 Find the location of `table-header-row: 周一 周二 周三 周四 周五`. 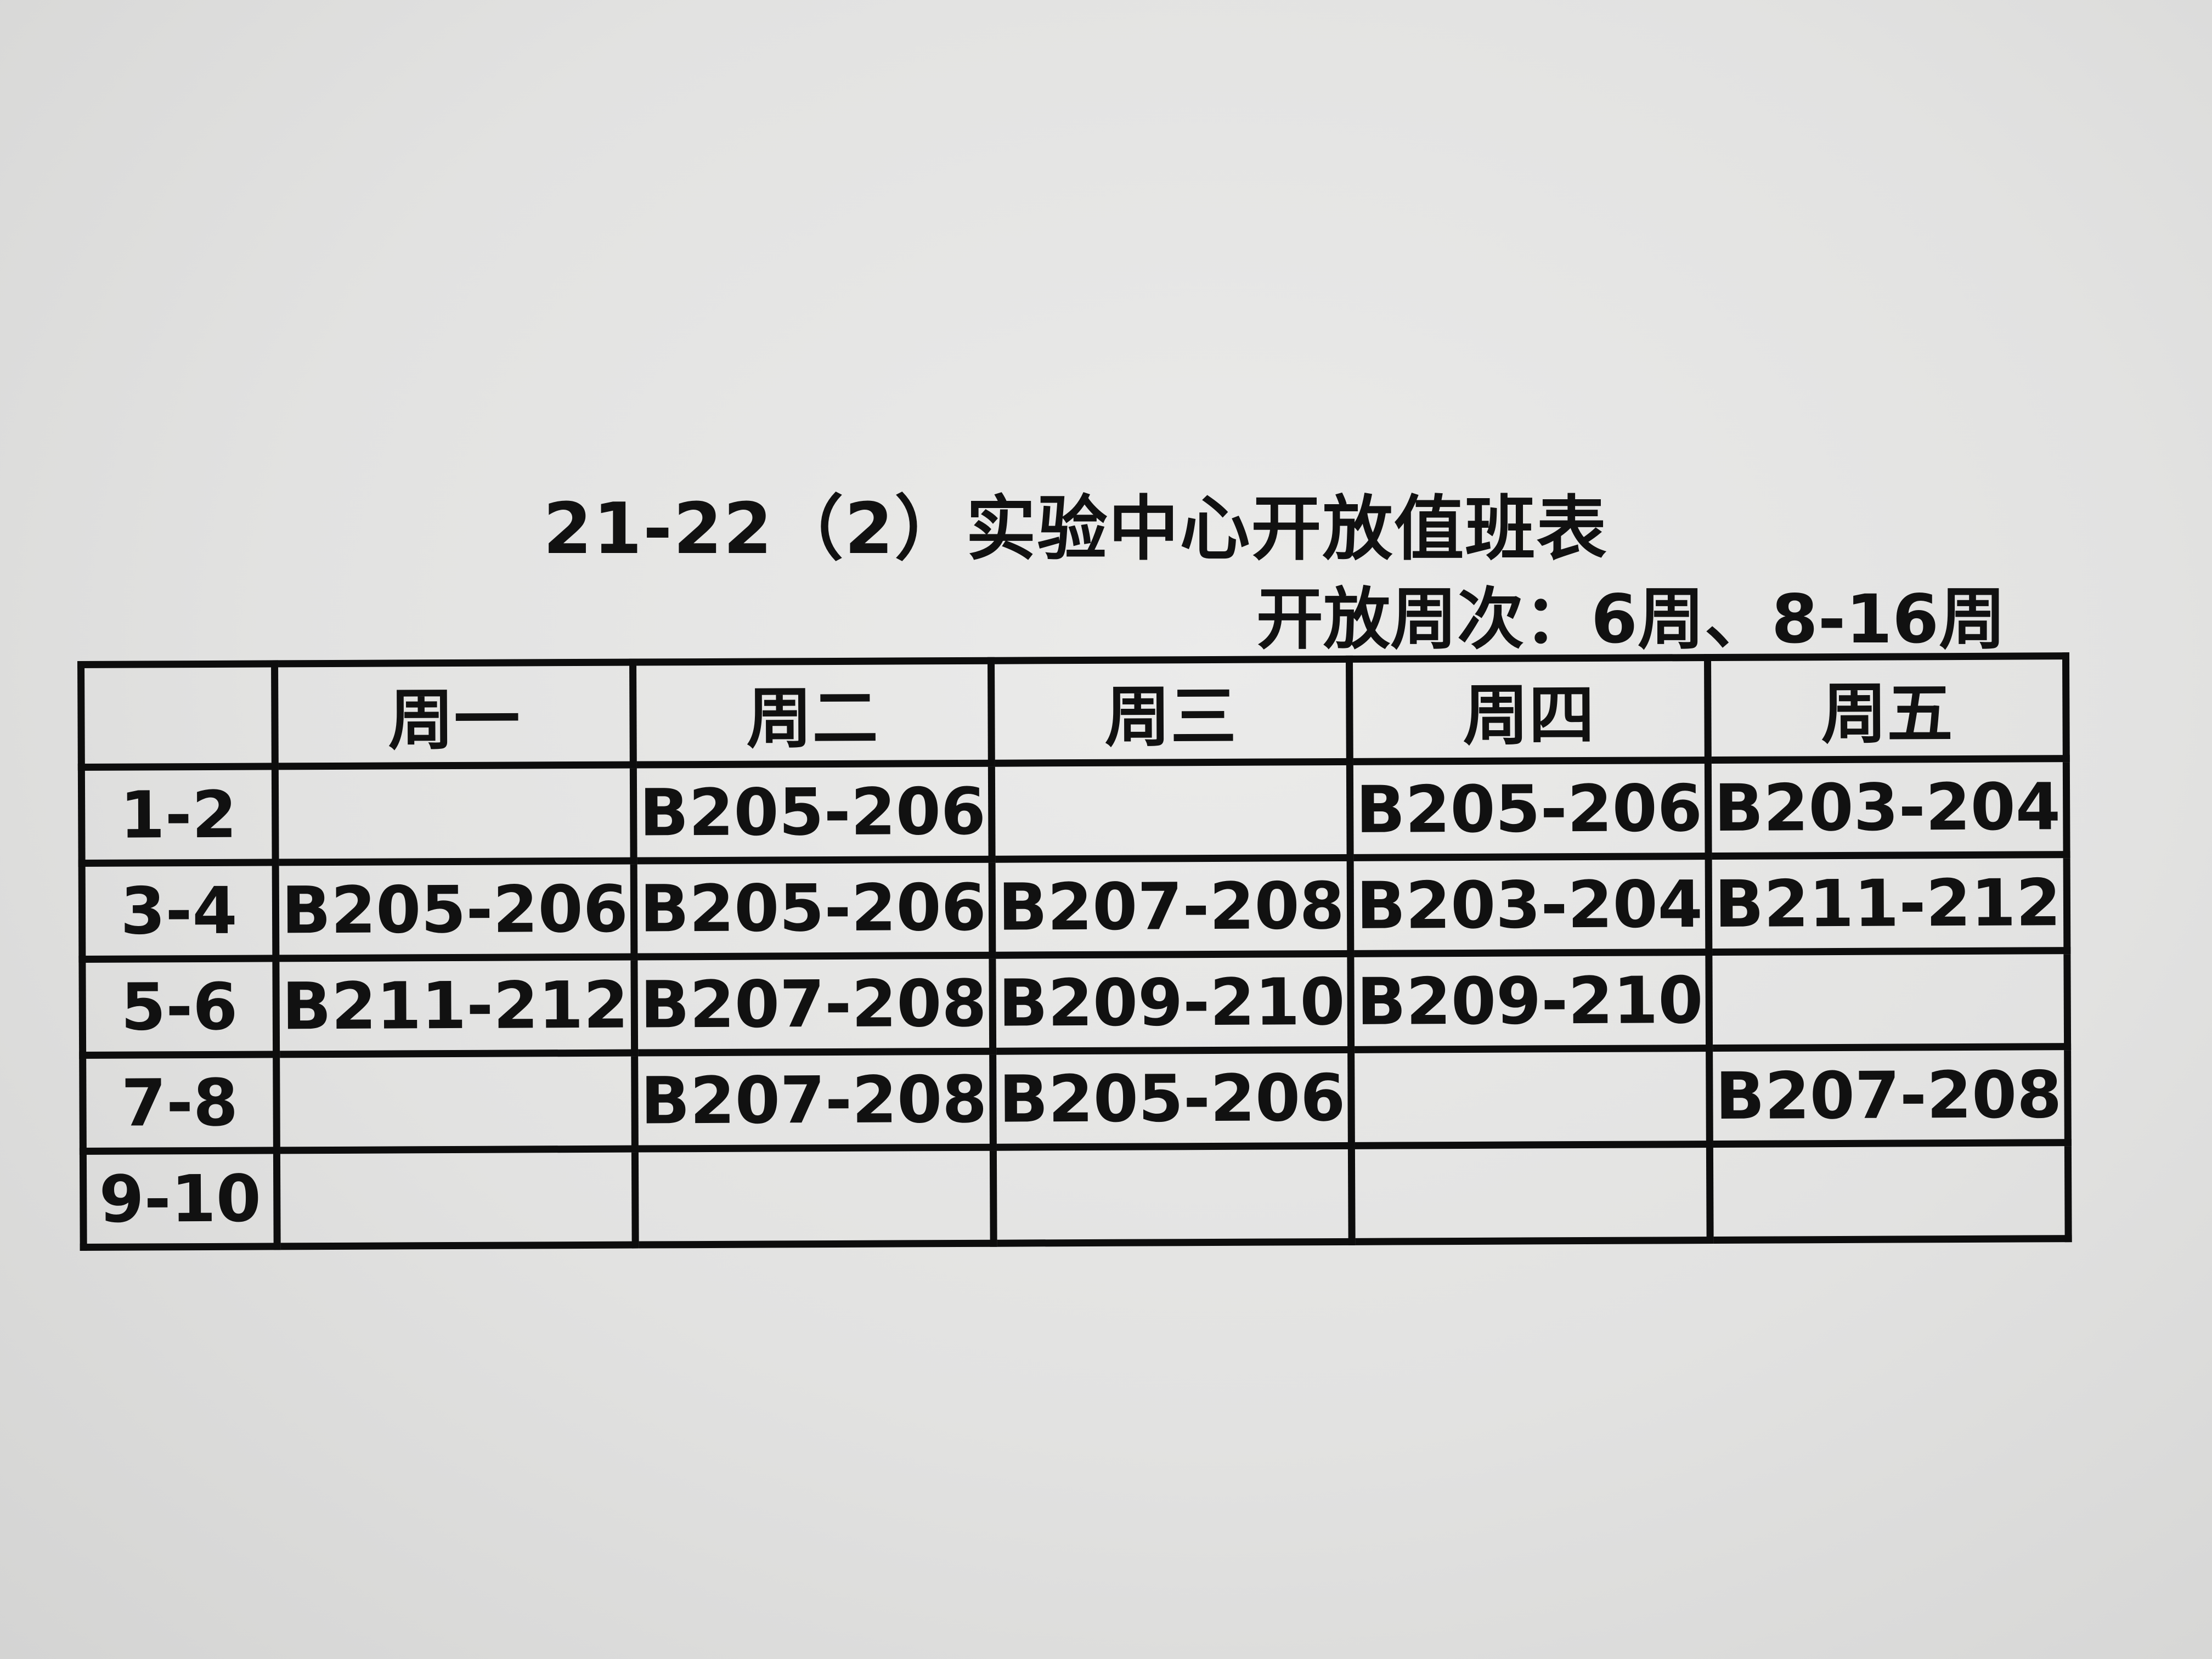

table-header-row: 周一 周二 周三 周四 周五 is located at coordinates (1074, 712).